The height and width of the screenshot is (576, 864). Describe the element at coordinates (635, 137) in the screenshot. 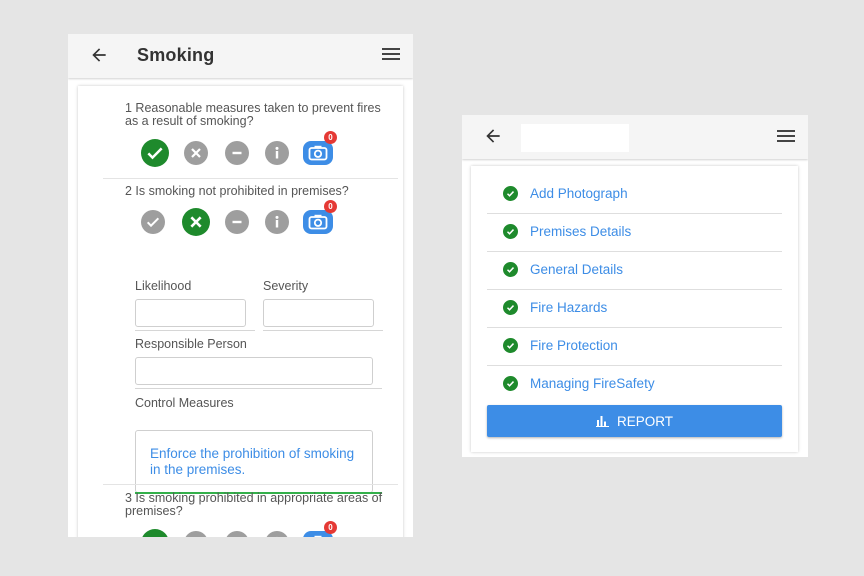

I see `app-bar` at that location.